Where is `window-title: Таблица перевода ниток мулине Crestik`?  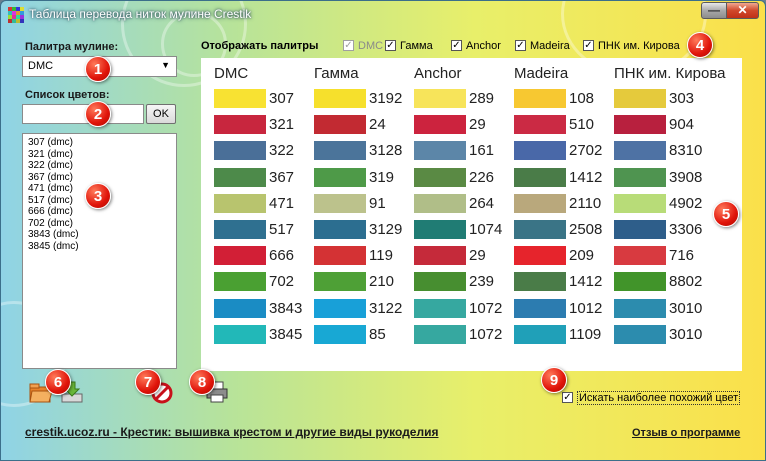
window-title: Таблица перевода ниток мулине Crestik is located at coordinates (140, 14).